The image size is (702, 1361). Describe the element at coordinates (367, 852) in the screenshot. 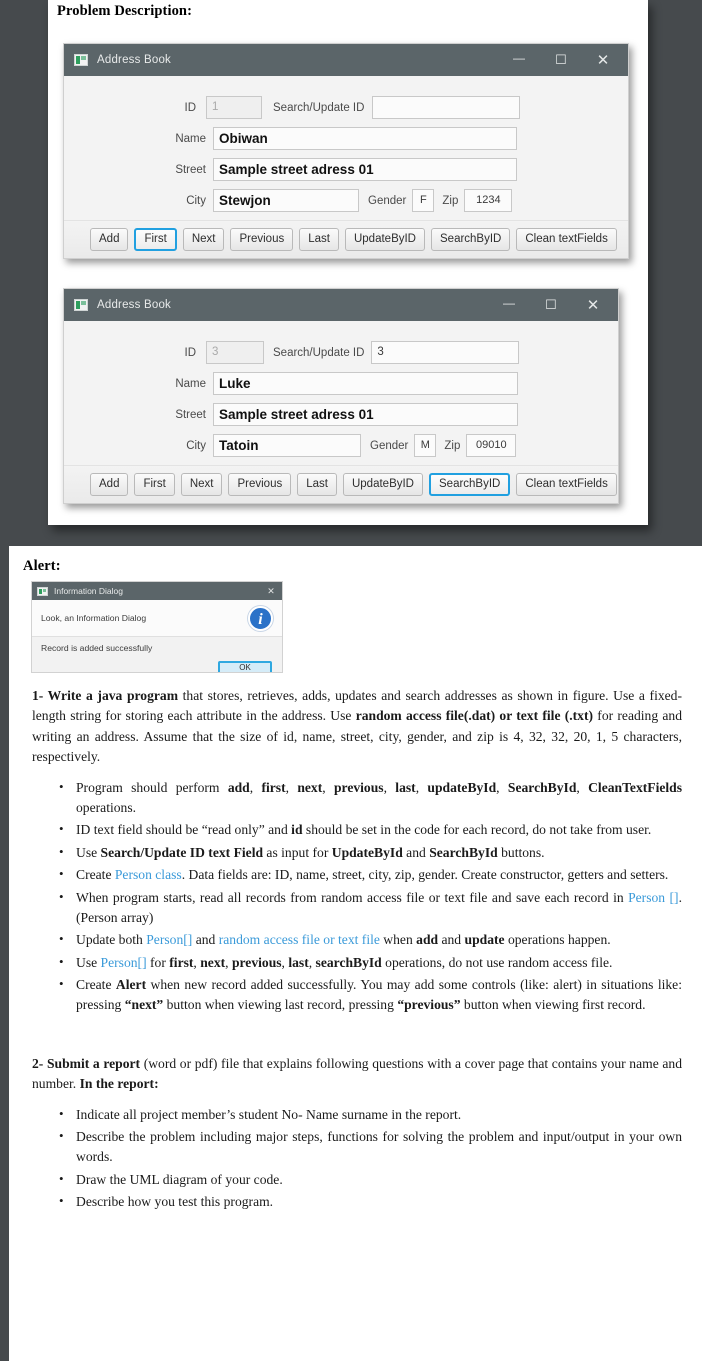

I see `list-item-text: UpdateById` at that location.